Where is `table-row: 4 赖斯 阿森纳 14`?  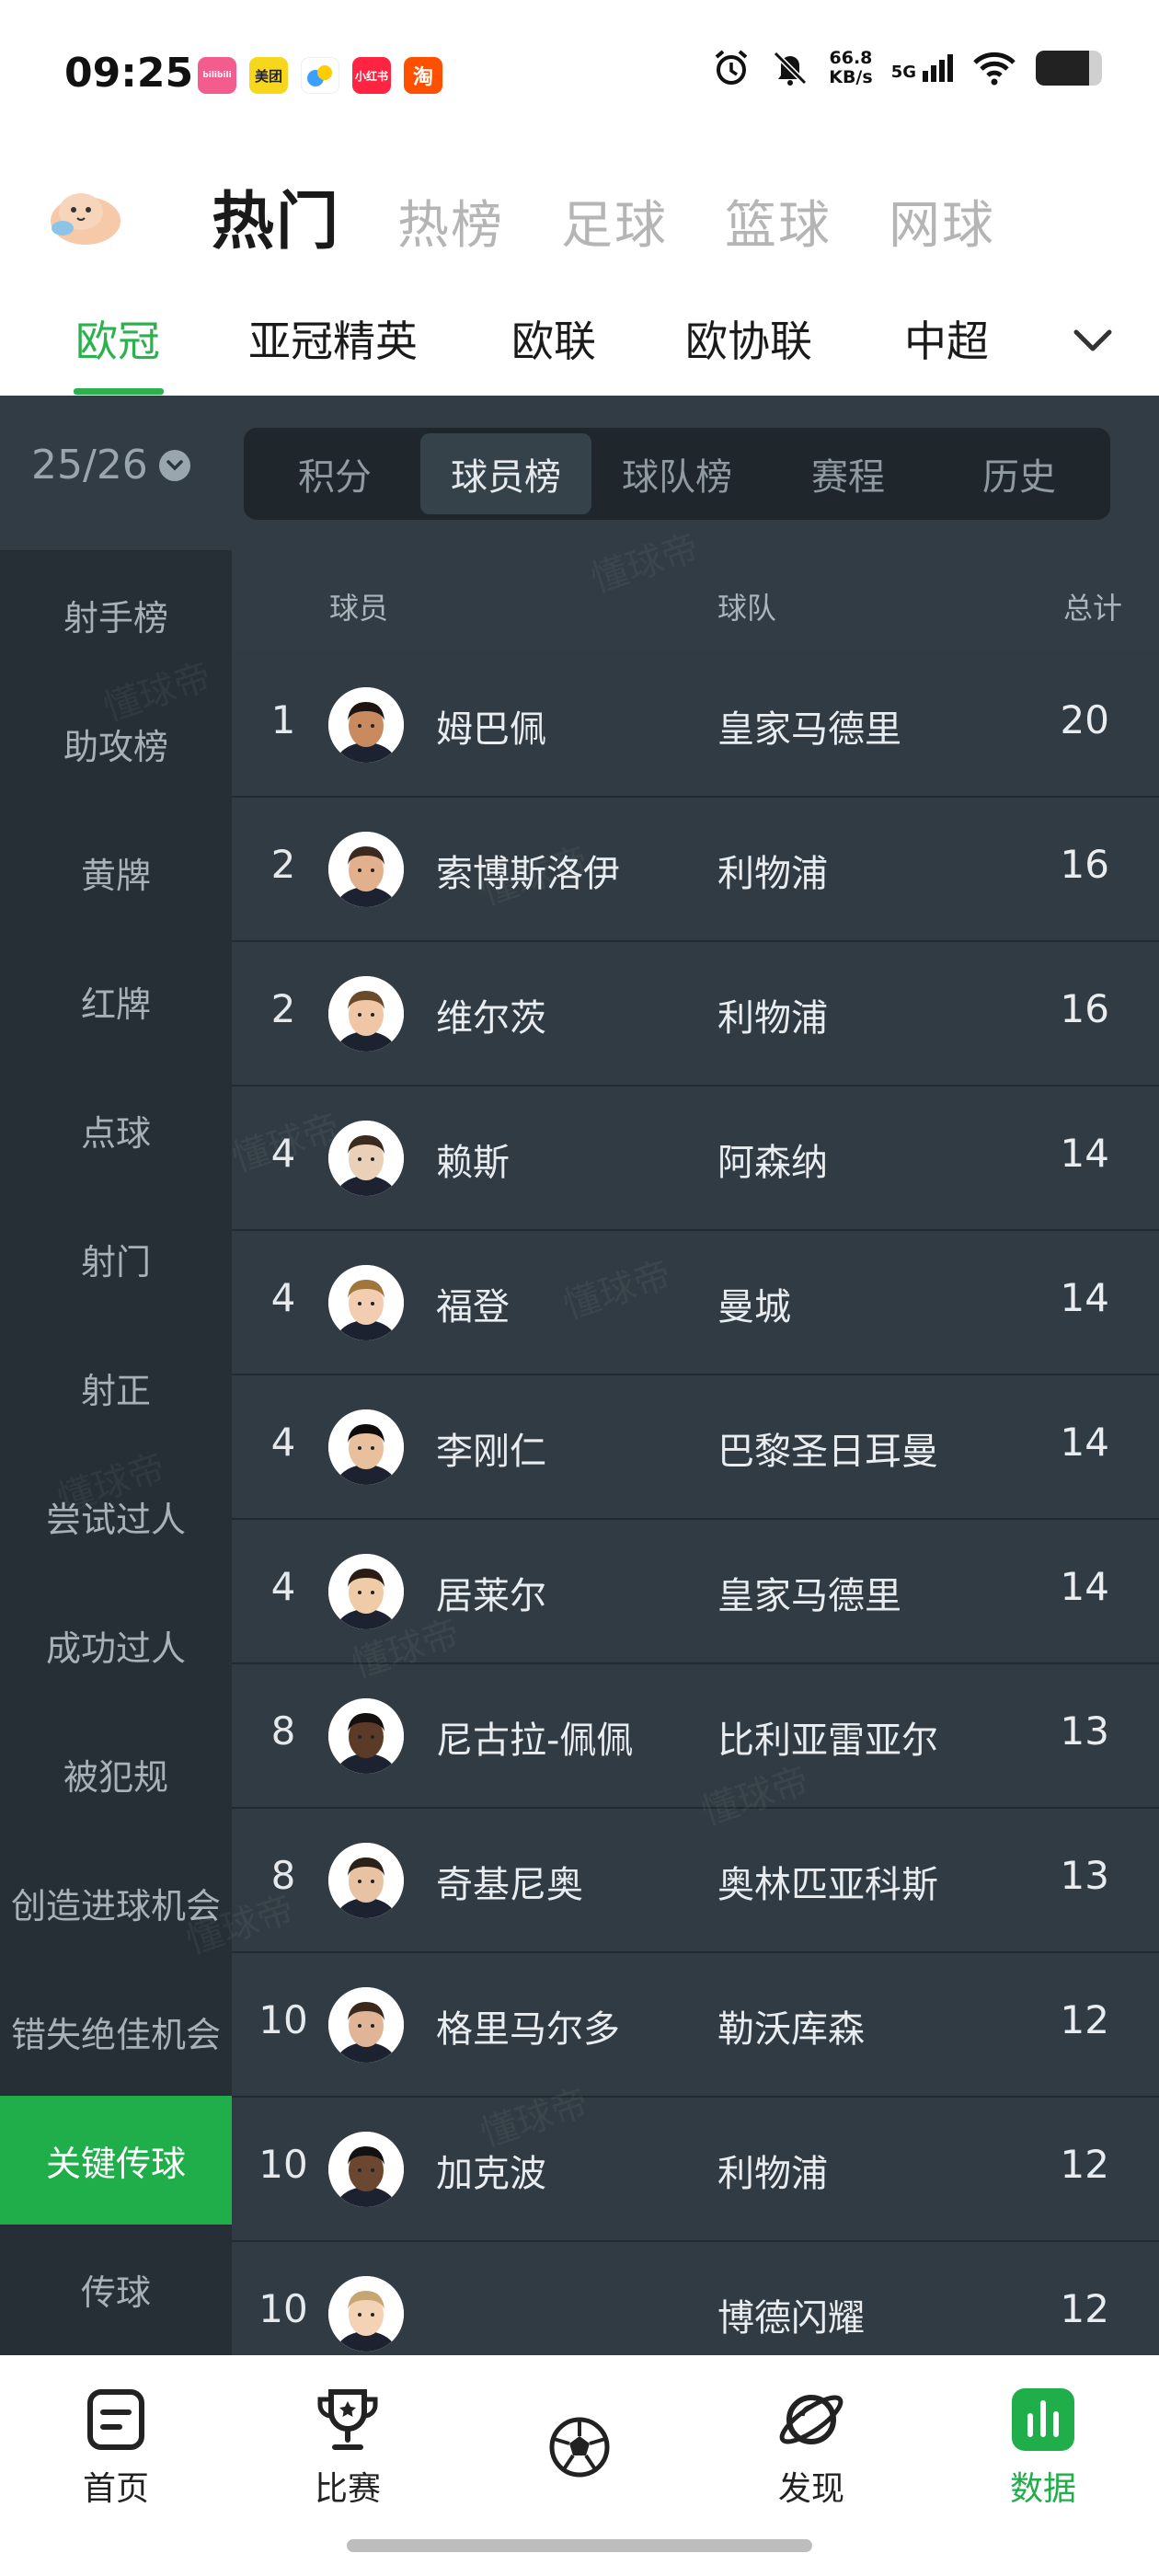 table-row: 4 赖斯 阿森纳 14 is located at coordinates (695, 1159).